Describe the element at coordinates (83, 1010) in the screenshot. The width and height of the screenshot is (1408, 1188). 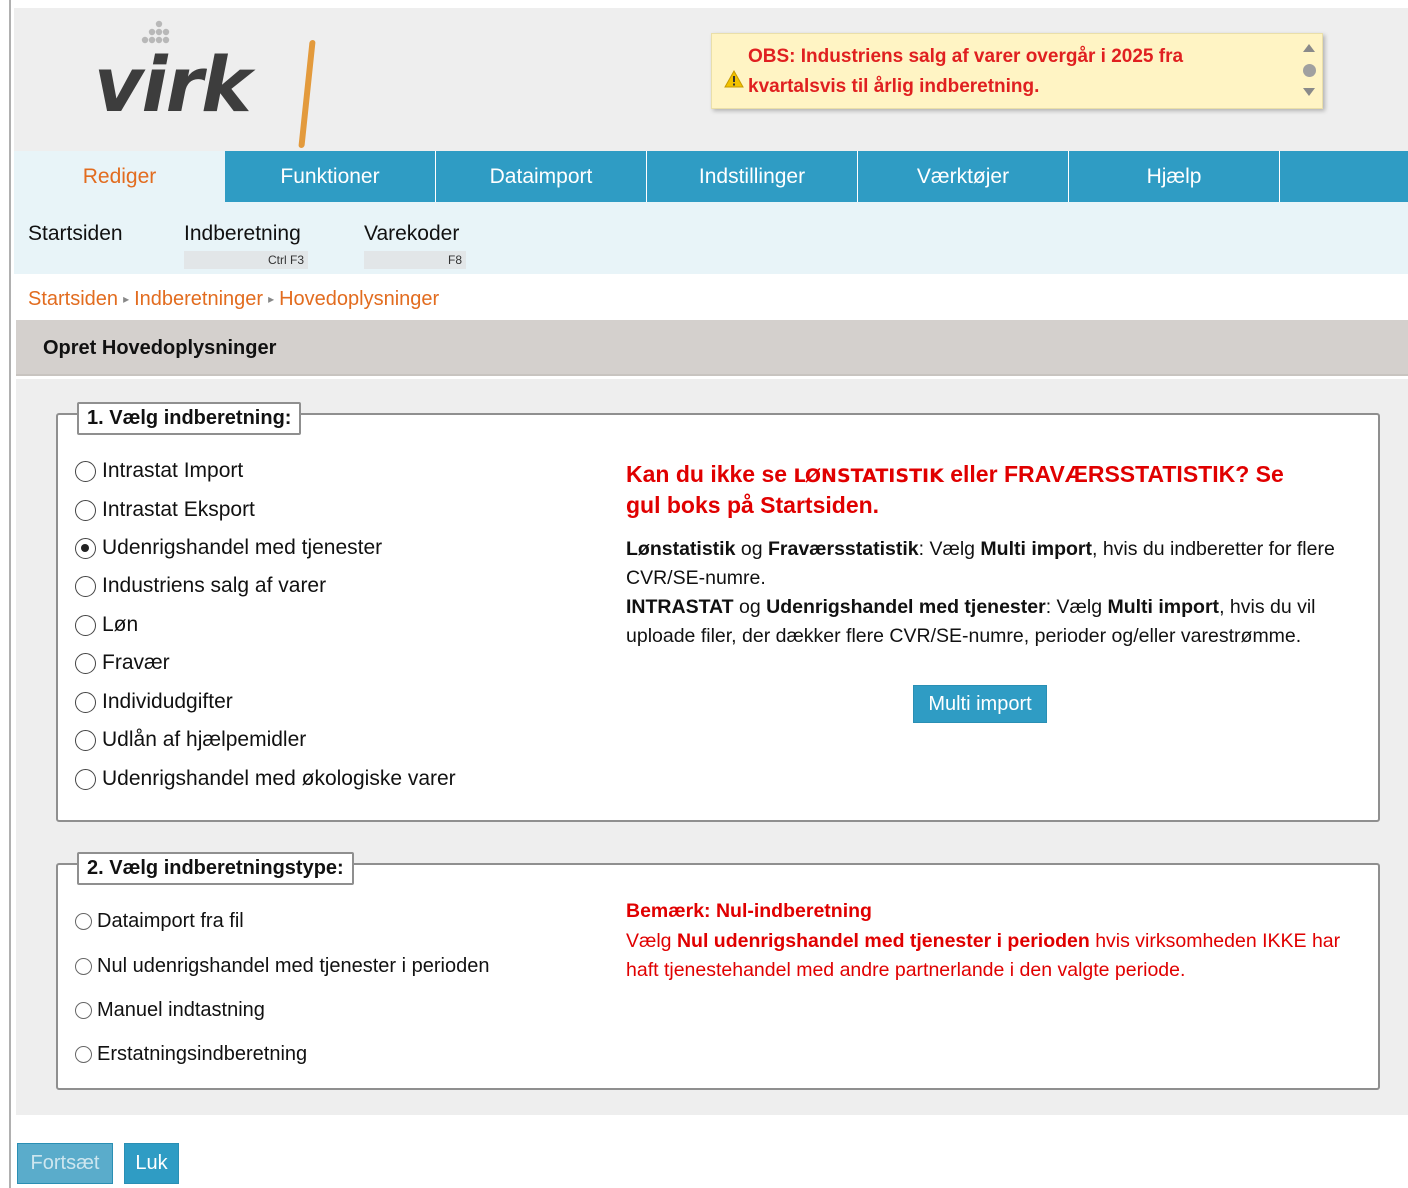
I see `radio-manuel-indtastning` at that location.